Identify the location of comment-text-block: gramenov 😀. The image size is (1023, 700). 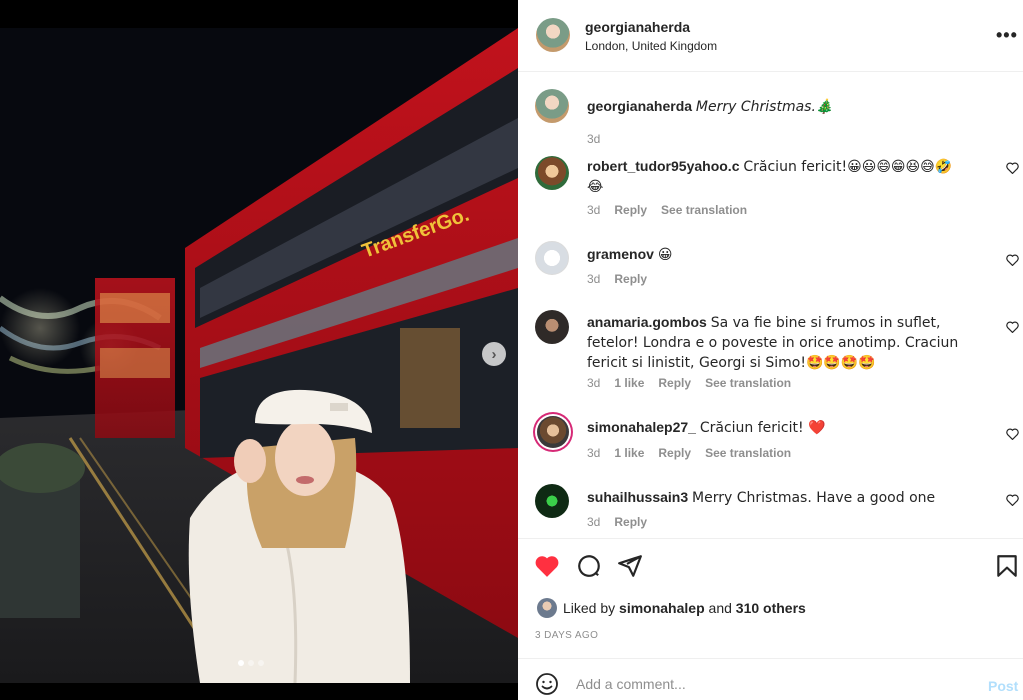
(782, 255).